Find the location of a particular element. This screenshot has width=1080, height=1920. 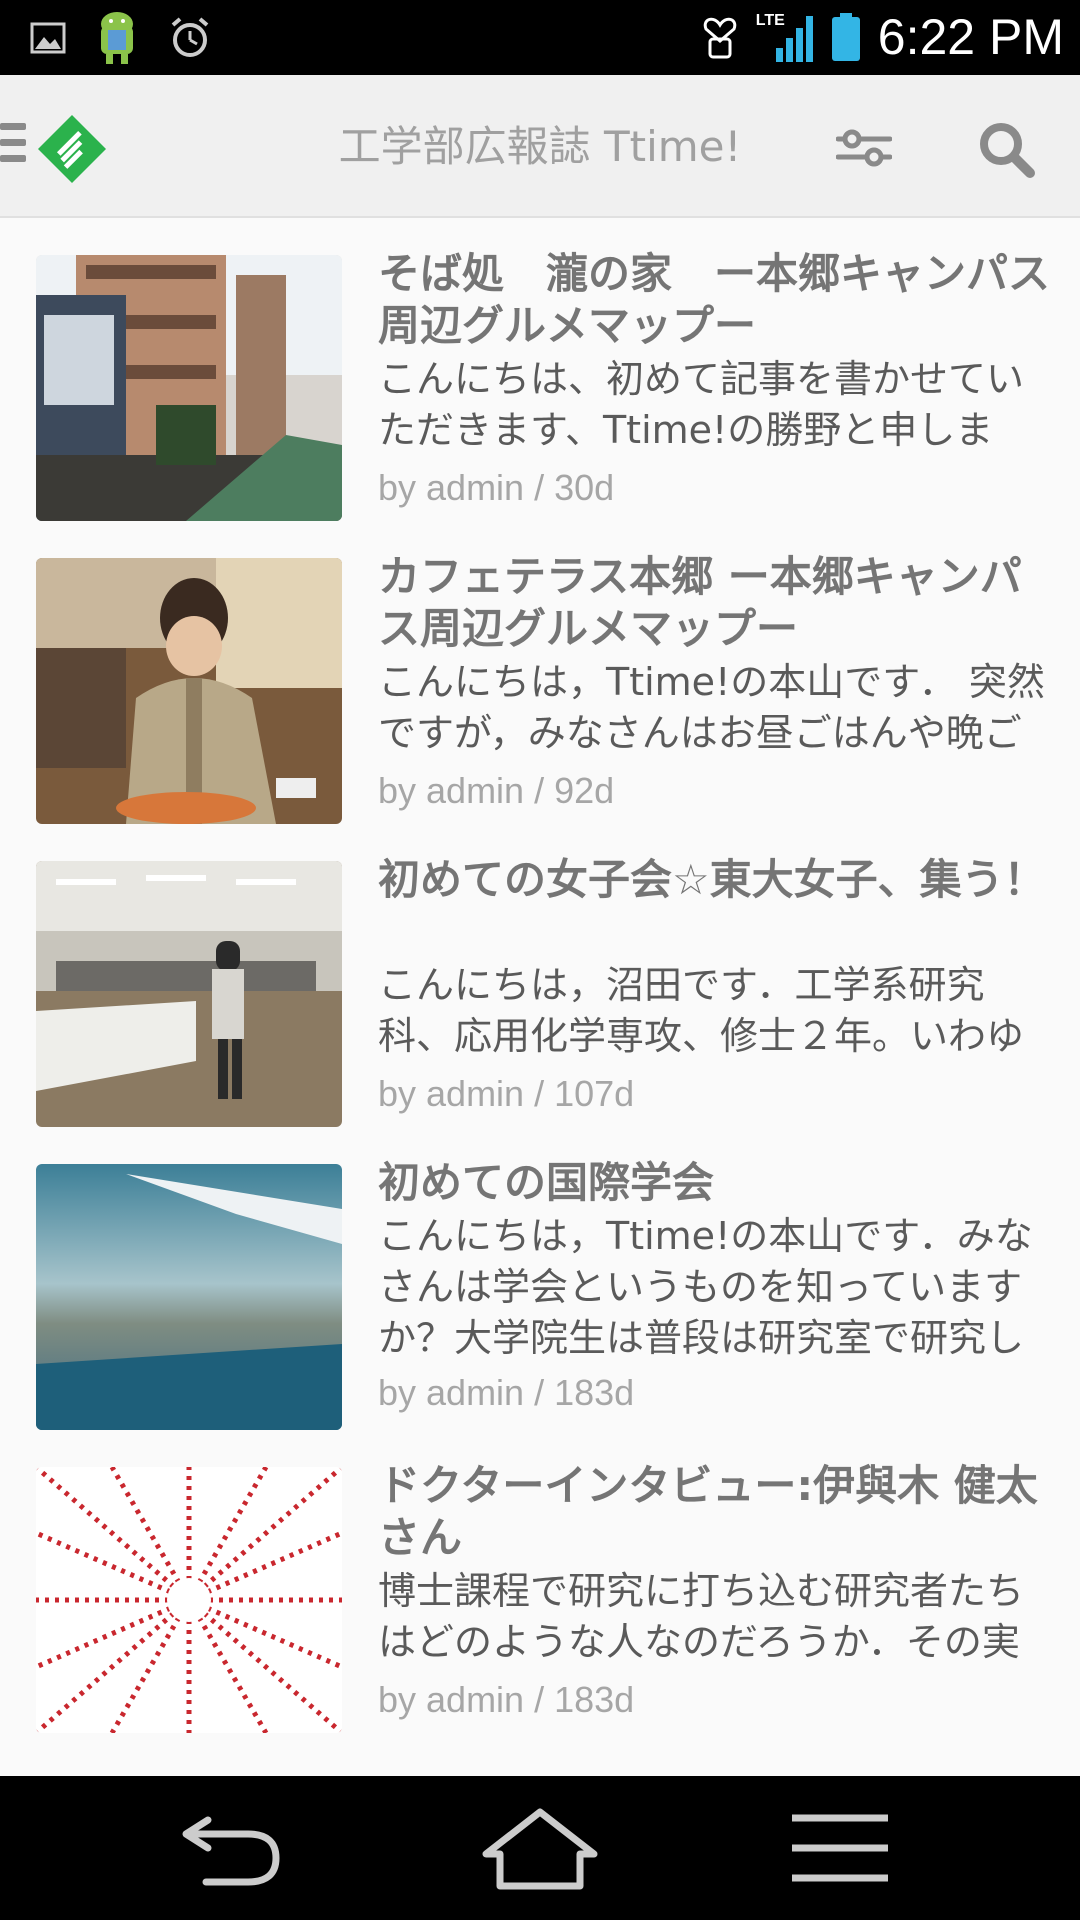

article-title: カフェテラス本郷 ー本郷キャンパス周辺グルメマップー is located at coordinates (718, 603).